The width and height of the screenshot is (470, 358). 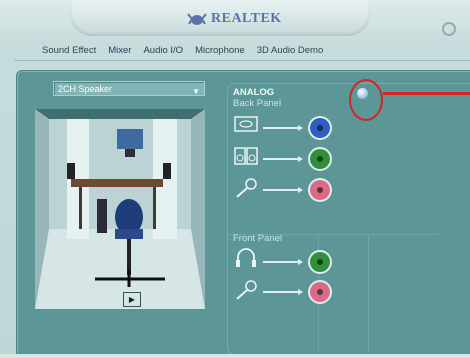 I want to click on grid-divider, so click(x=368, y=293).